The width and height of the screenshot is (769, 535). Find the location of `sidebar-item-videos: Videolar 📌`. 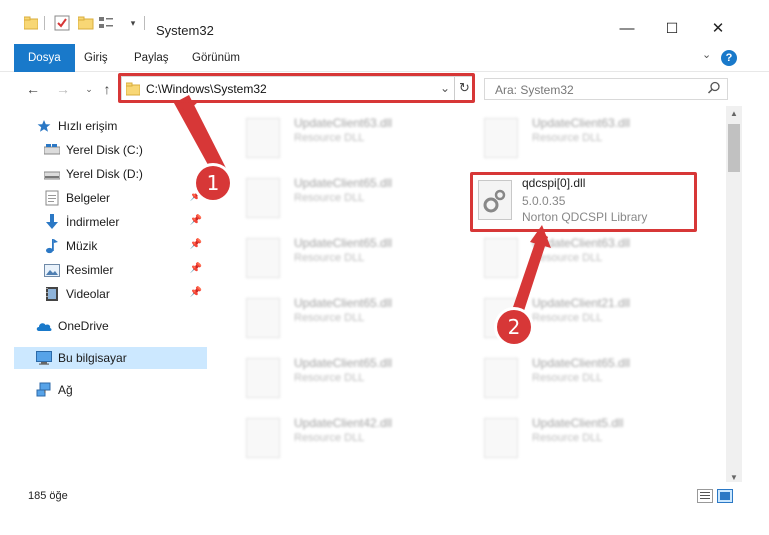

sidebar-item-videos: Videolar 📌 is located at coordinates (125, 294).